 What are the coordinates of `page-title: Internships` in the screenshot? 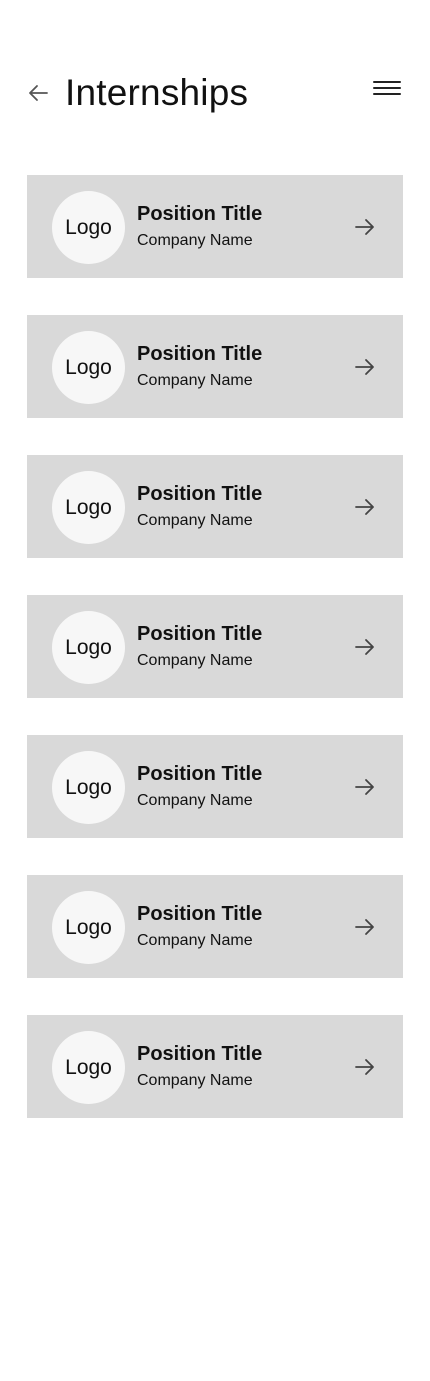 It's located at (157, 92).